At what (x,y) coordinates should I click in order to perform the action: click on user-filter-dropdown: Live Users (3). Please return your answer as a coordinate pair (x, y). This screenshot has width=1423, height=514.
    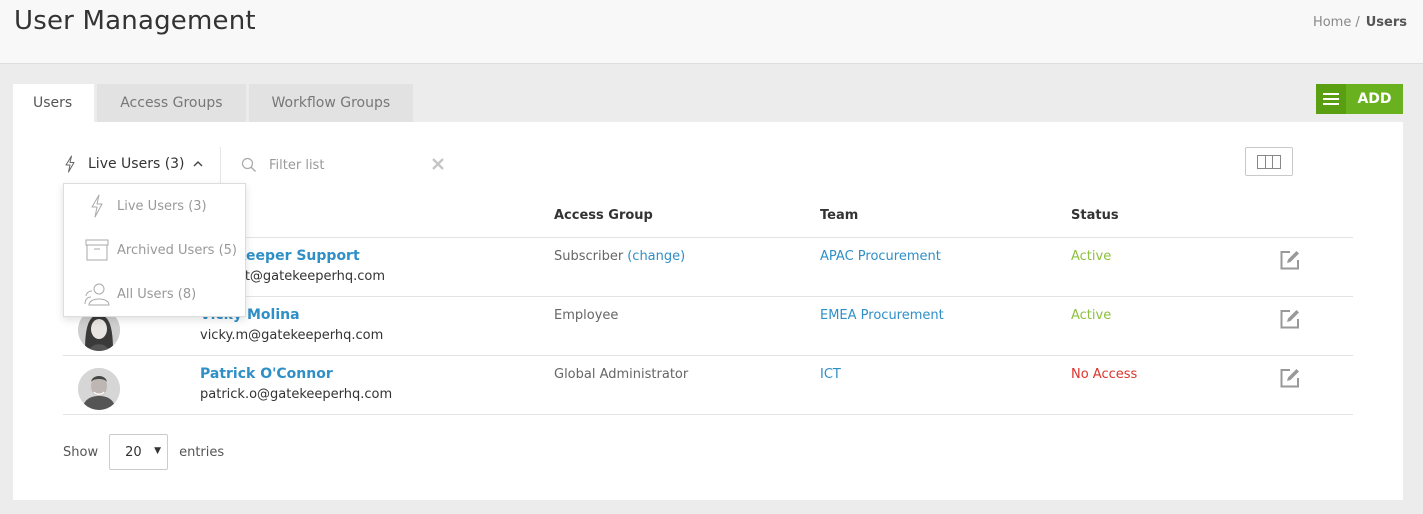
    Looking at the image, I should click on (133, 164).